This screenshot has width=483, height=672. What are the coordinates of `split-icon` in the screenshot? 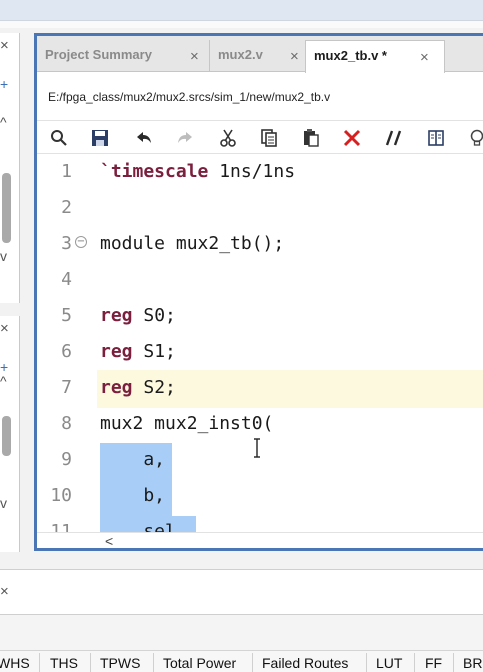 It's located at (436, 138).